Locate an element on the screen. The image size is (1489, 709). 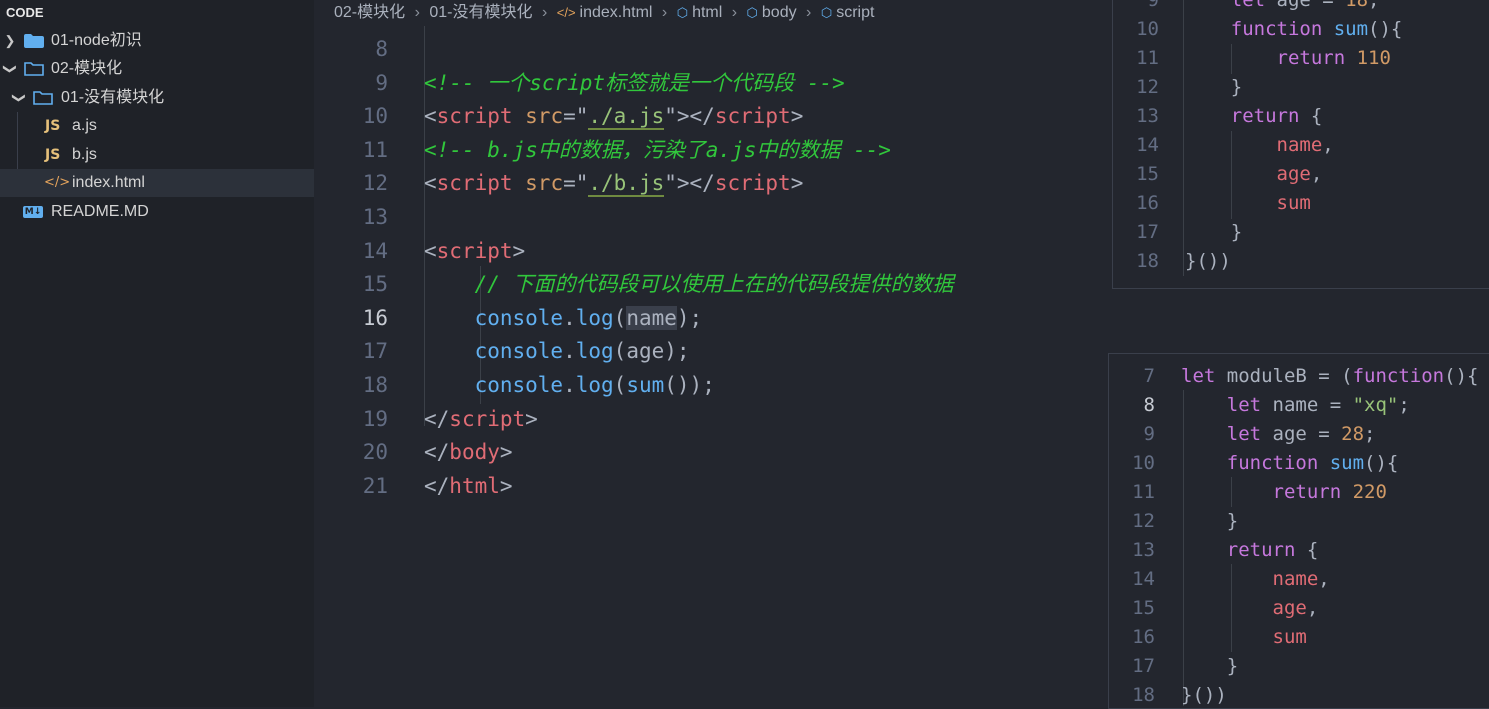
line-code: return 220 is located at coordinates (1284, 492).